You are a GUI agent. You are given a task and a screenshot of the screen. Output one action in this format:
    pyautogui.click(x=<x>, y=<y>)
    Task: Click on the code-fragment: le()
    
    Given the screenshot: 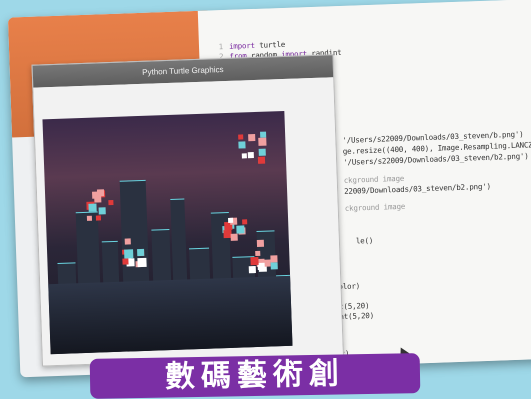 What is the action you would take?
    pyautogui.click(x=364, y=240)
    